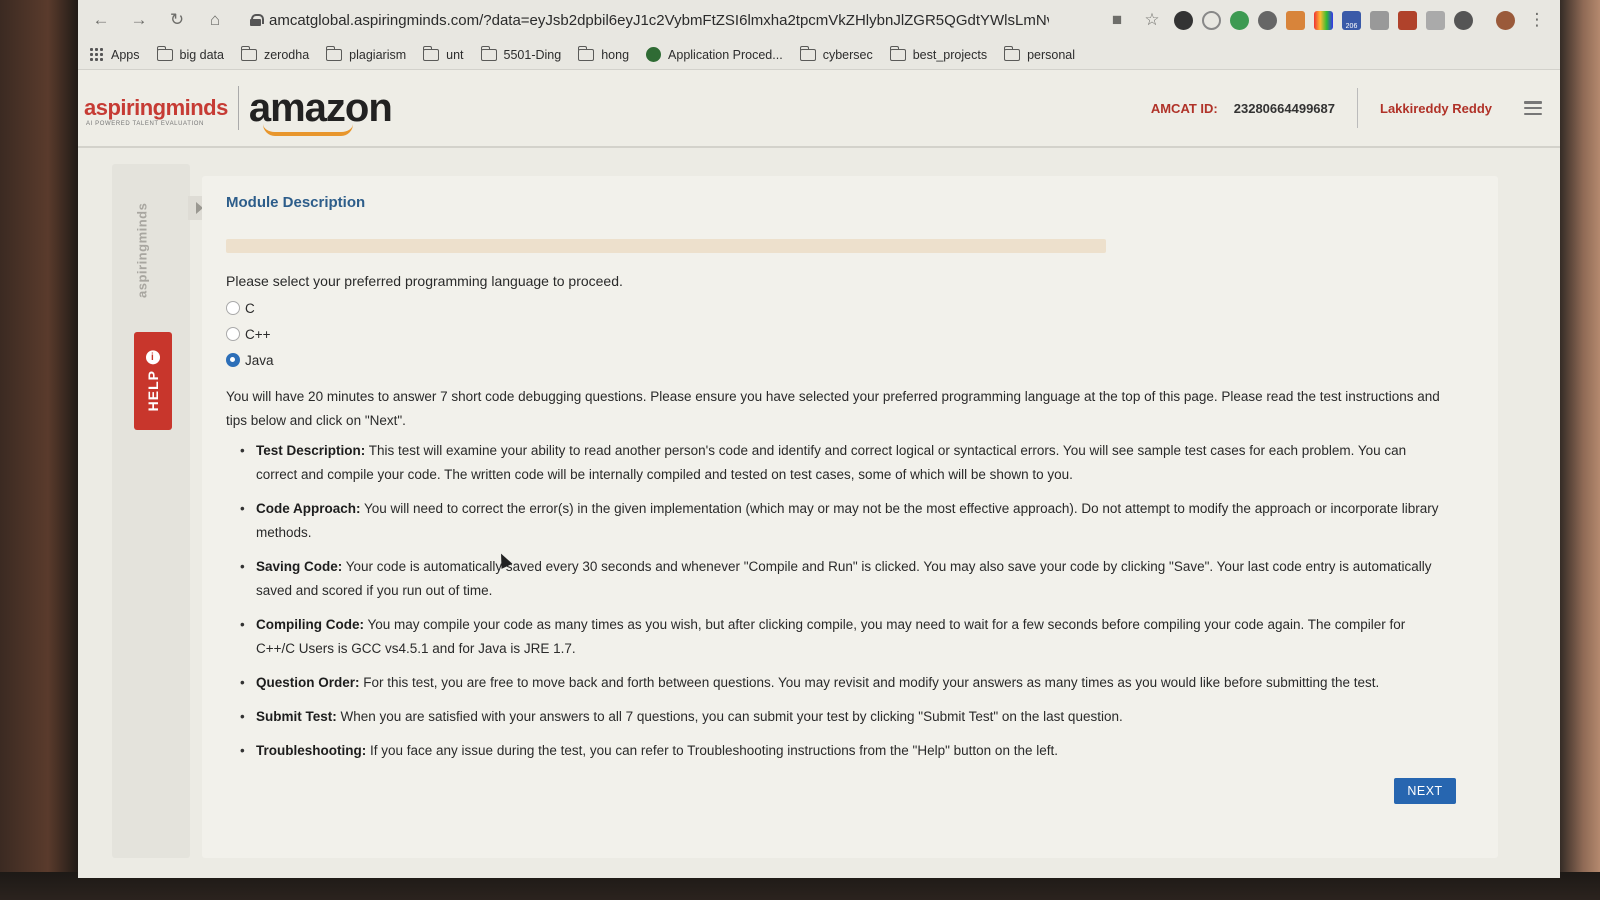 This screenshot has height=900, width=1600. I want to click on user-name: Lakkireddy Reddy, so click(1436, 108).